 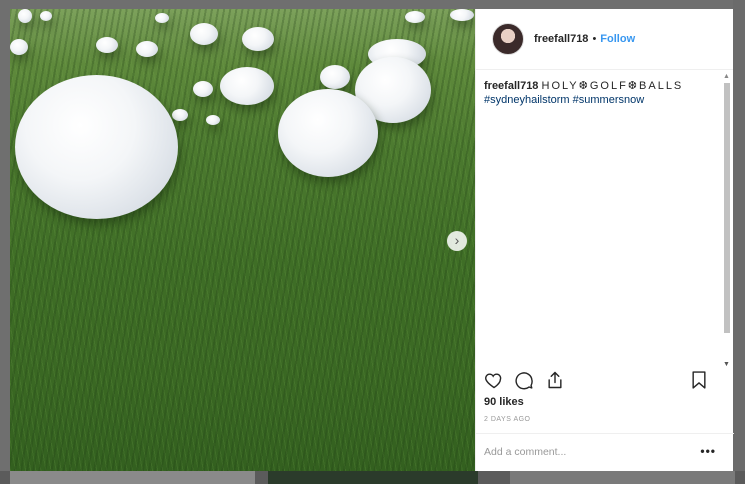 What do you see at coordinates (739, 242) in the screenshot?
I see `overlay-background` at bounding box center [739, 242].